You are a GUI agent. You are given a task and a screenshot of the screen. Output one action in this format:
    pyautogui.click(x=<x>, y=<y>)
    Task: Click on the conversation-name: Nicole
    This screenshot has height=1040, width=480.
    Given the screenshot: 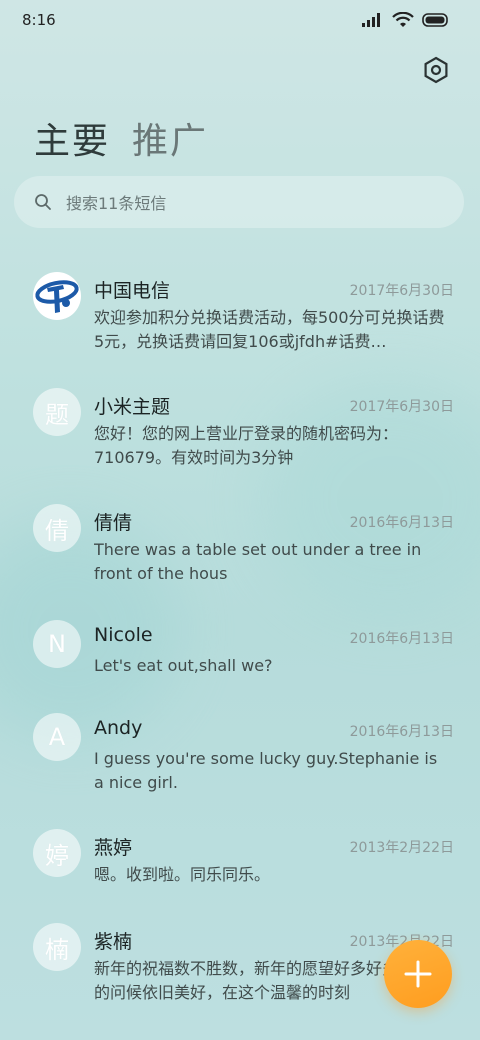 What is the action you would take?
    pyautogui.click(x=123, y=635)
    